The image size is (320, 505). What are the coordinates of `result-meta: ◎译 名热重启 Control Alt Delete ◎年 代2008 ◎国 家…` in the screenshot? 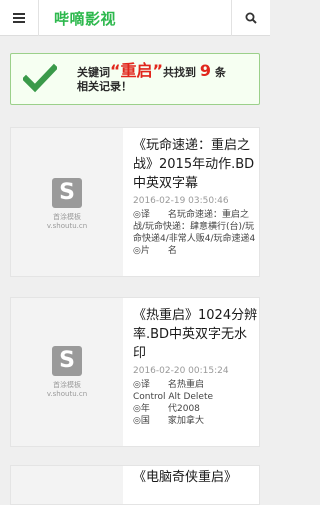 It's located at (196, 403).